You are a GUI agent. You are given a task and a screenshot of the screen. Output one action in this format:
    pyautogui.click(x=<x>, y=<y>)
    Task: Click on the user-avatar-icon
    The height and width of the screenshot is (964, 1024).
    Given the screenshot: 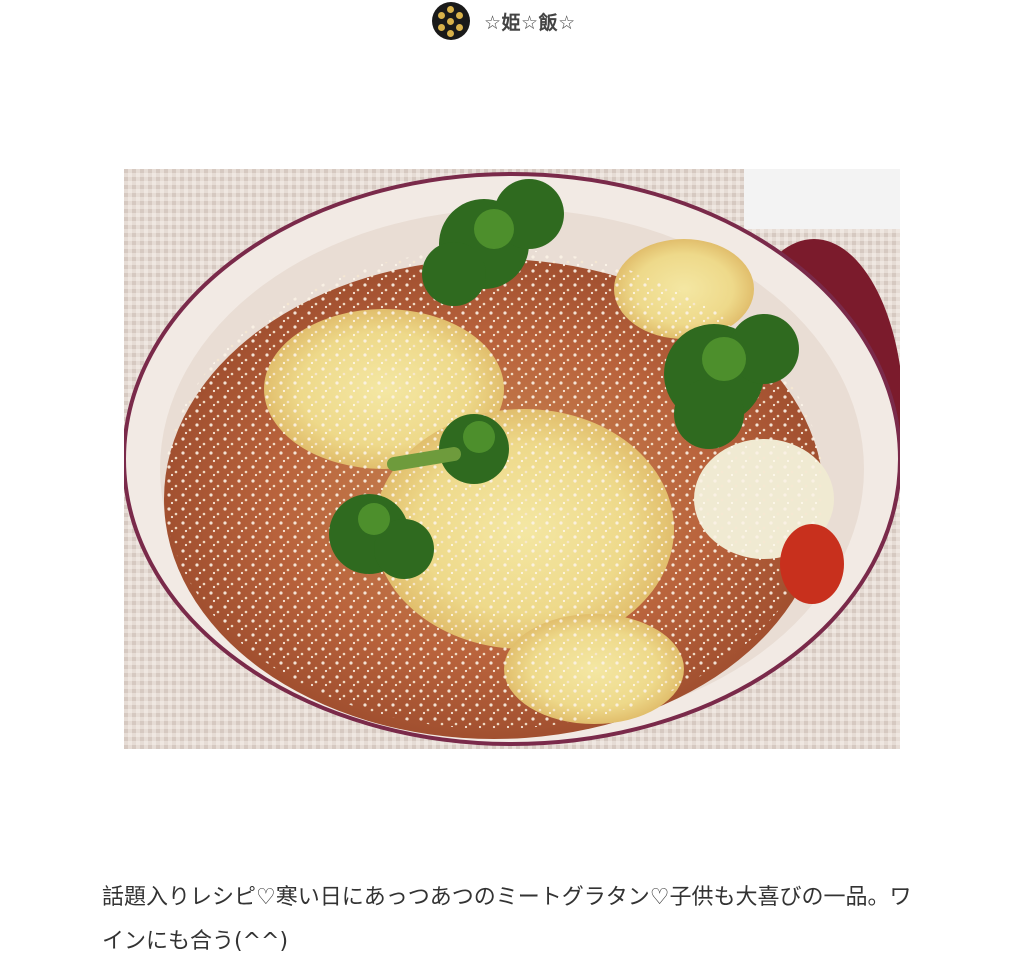 What is the action you would take?
    pyautogui.click(x=451, y=21)
    